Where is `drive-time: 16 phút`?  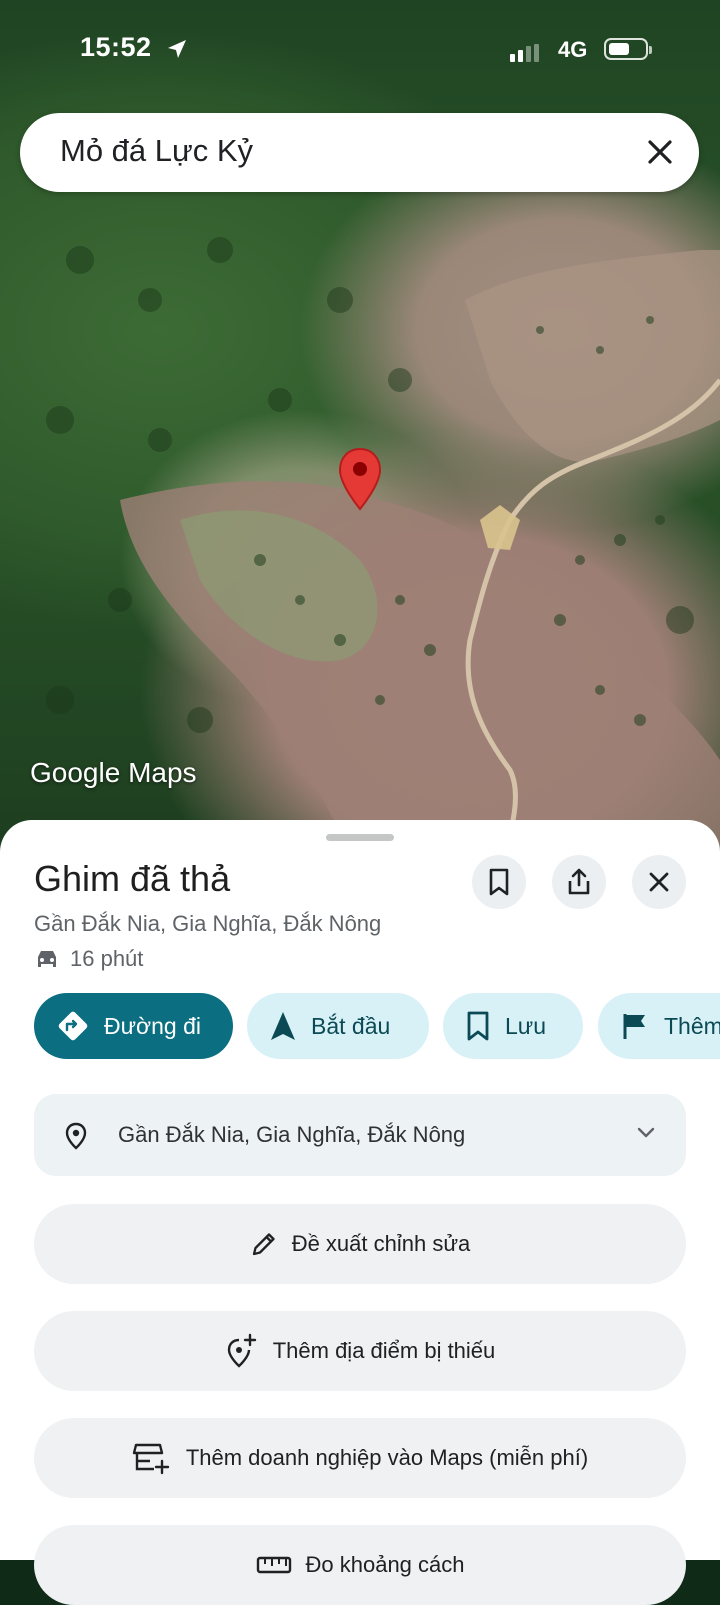 drive-time: 16 phút is located at coordinates (88, 959).